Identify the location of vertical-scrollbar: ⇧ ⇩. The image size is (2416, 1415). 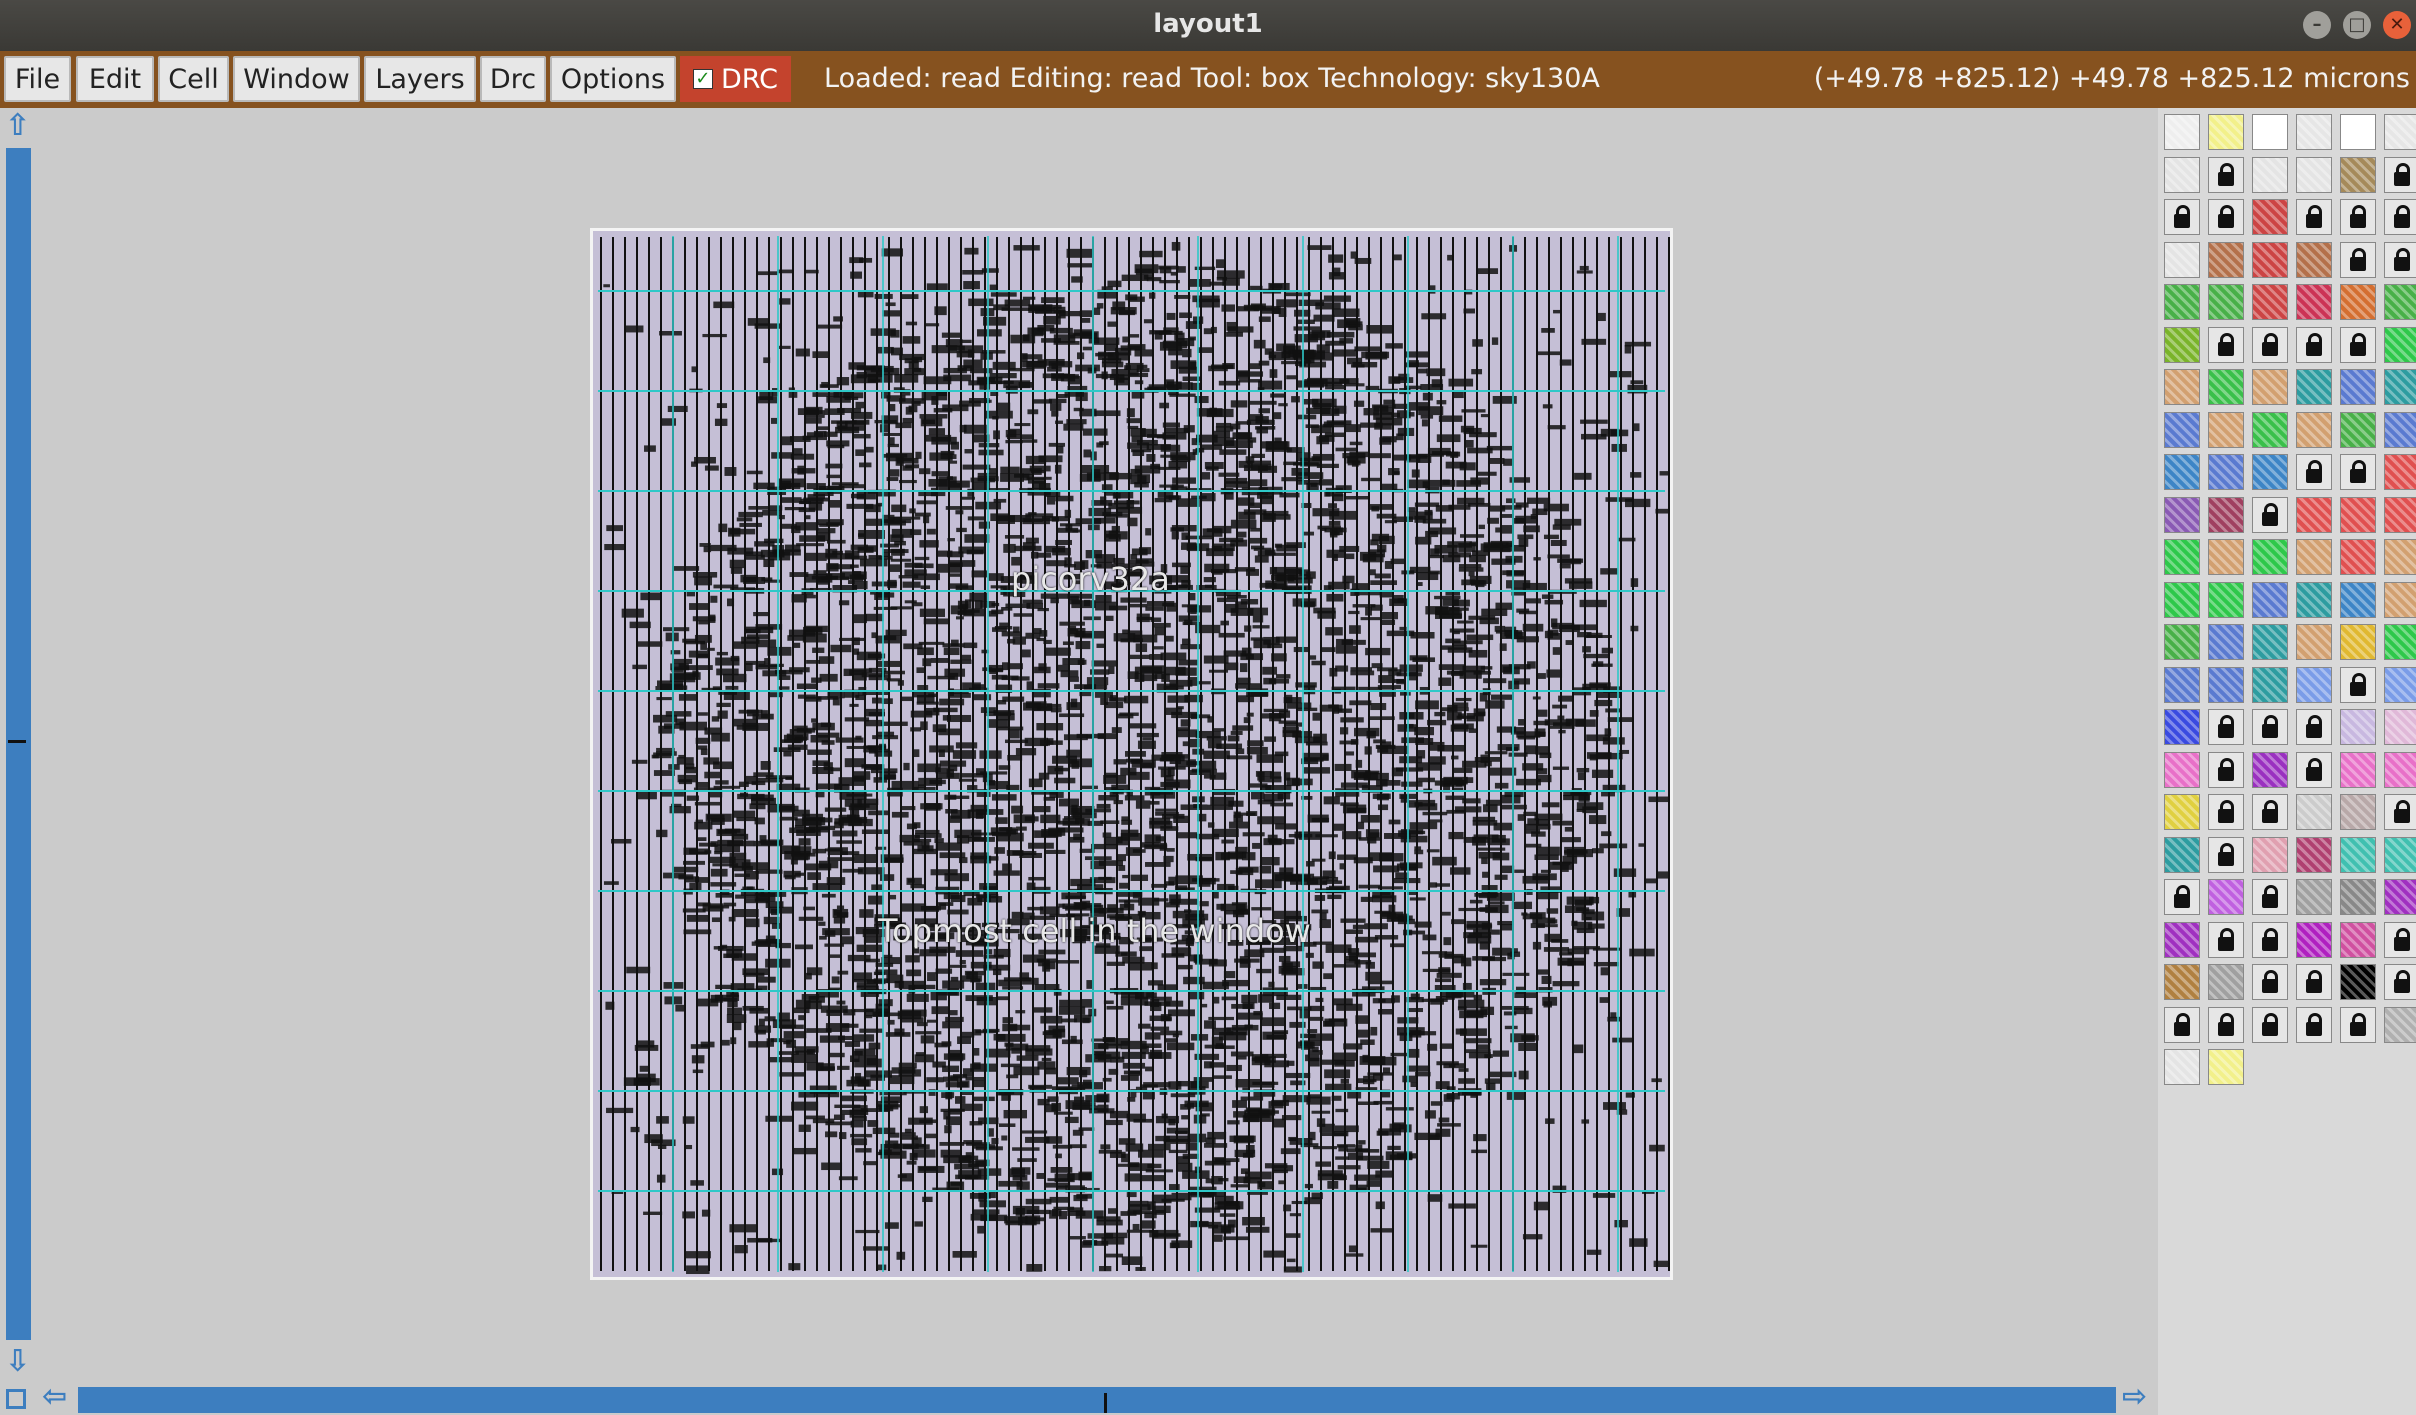
(19, 745).